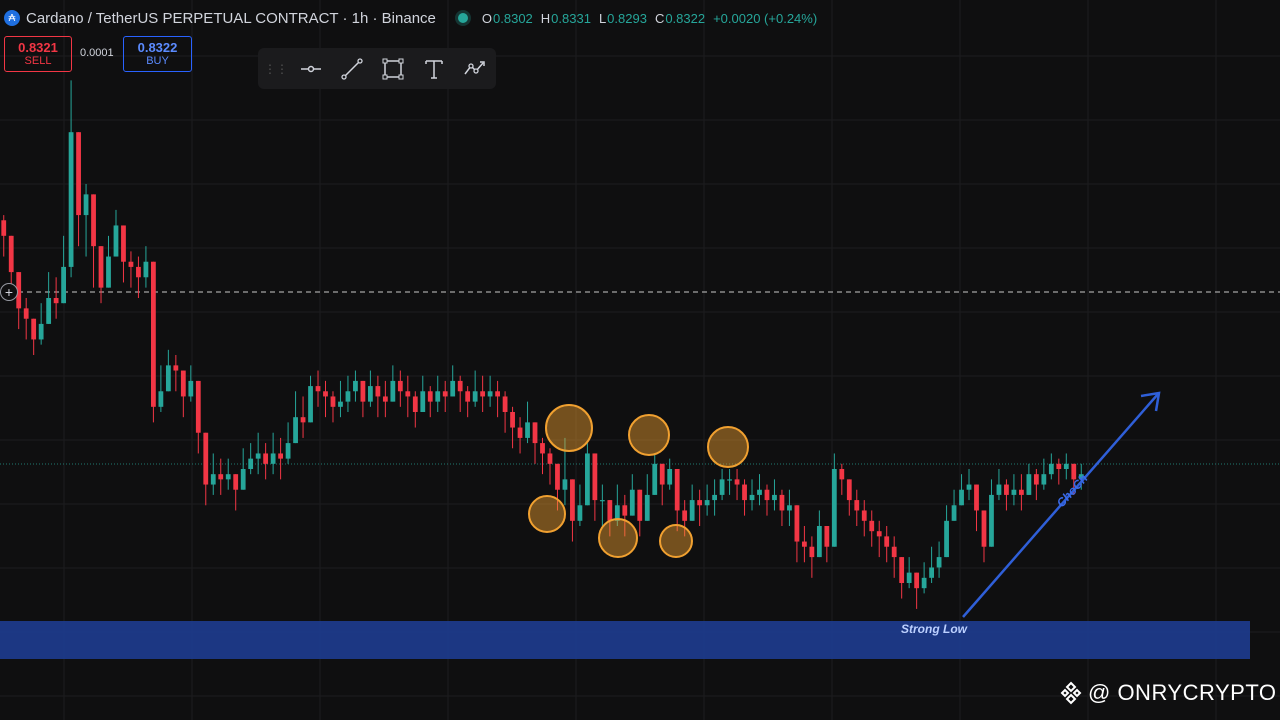 Image resolution: width=1280 pixels, height=720 pixels. Describe the element at coordinates (392, 69) in the screenshot. I see `rectangle-icon` at that location.